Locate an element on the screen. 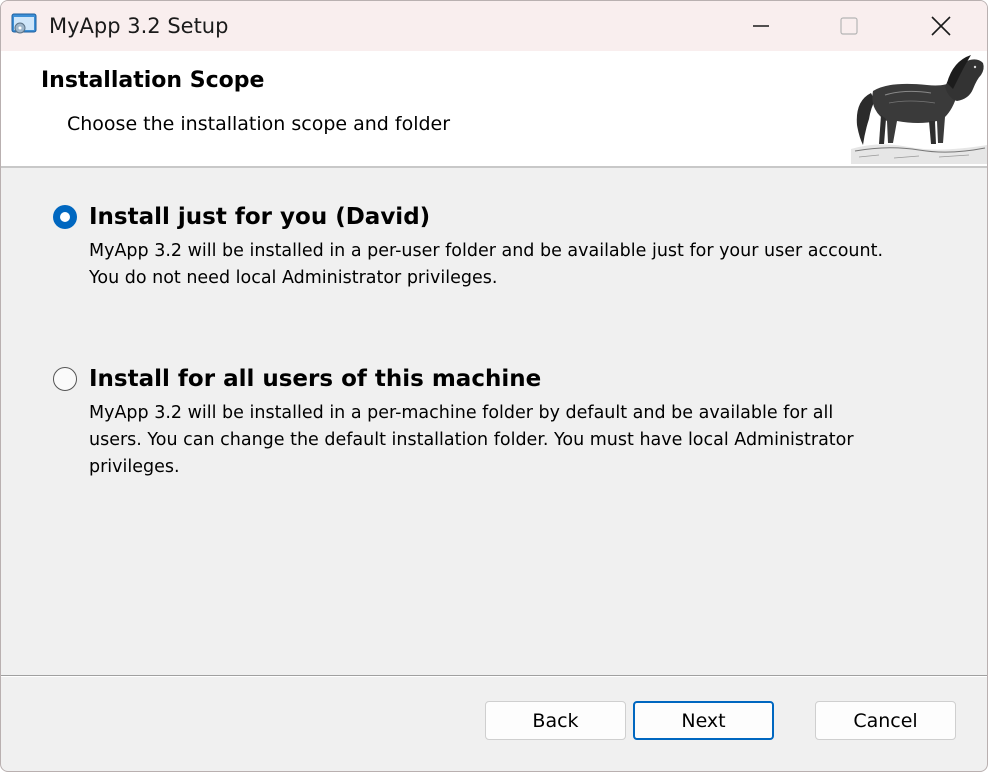 The image size is (988, 772). maximize-button is located at coordinates (849, 26).